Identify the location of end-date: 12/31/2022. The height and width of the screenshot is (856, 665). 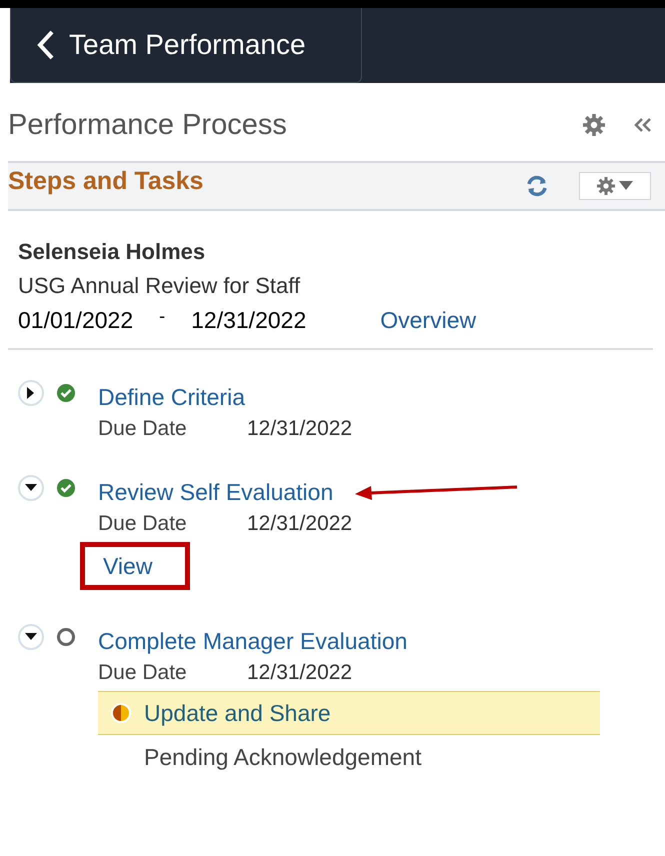
(248, 320).